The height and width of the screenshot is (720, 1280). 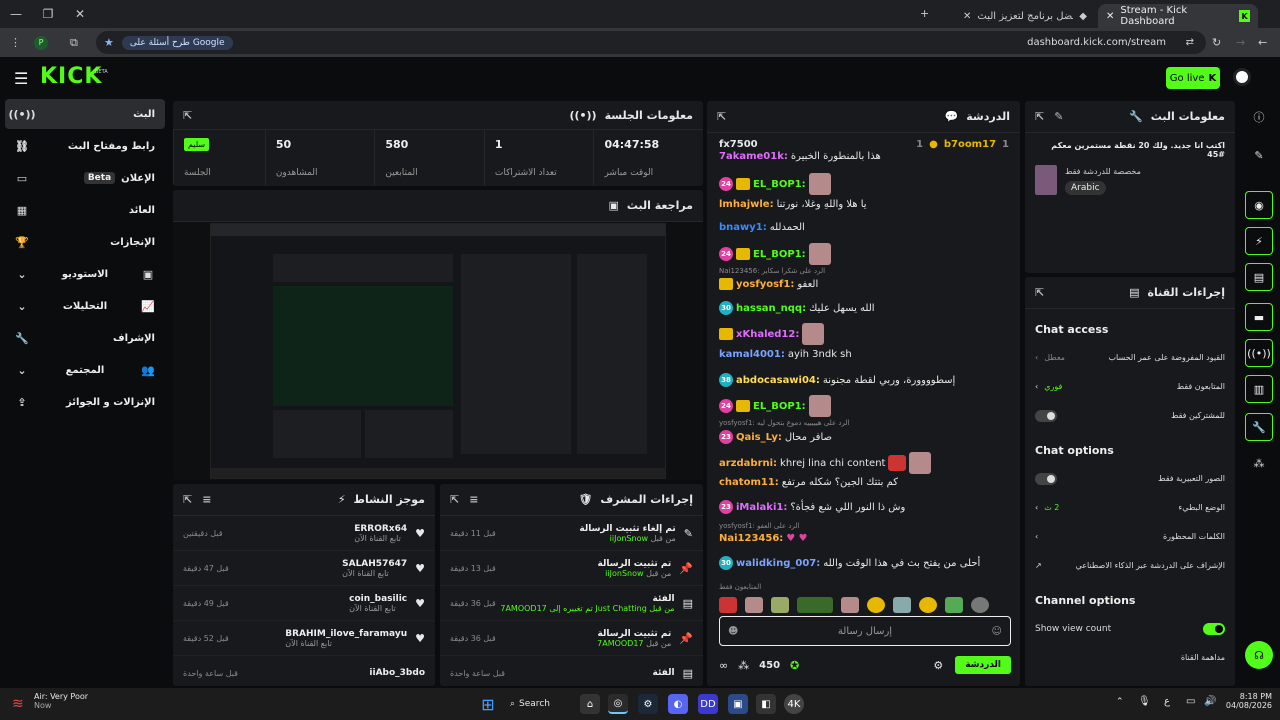 I want to click on sidebar-item-community: ⌄ المجتمع 👥, so click(x=85, y=370).